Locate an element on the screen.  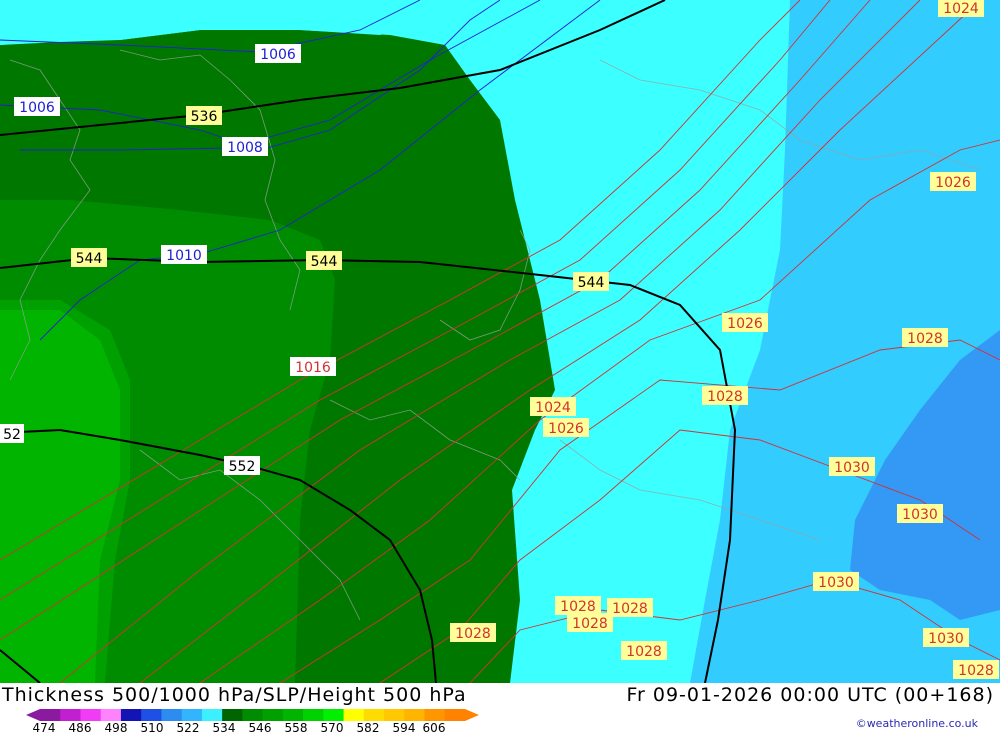
legend-tick-label: 498 is located at coordinates (116, 727).